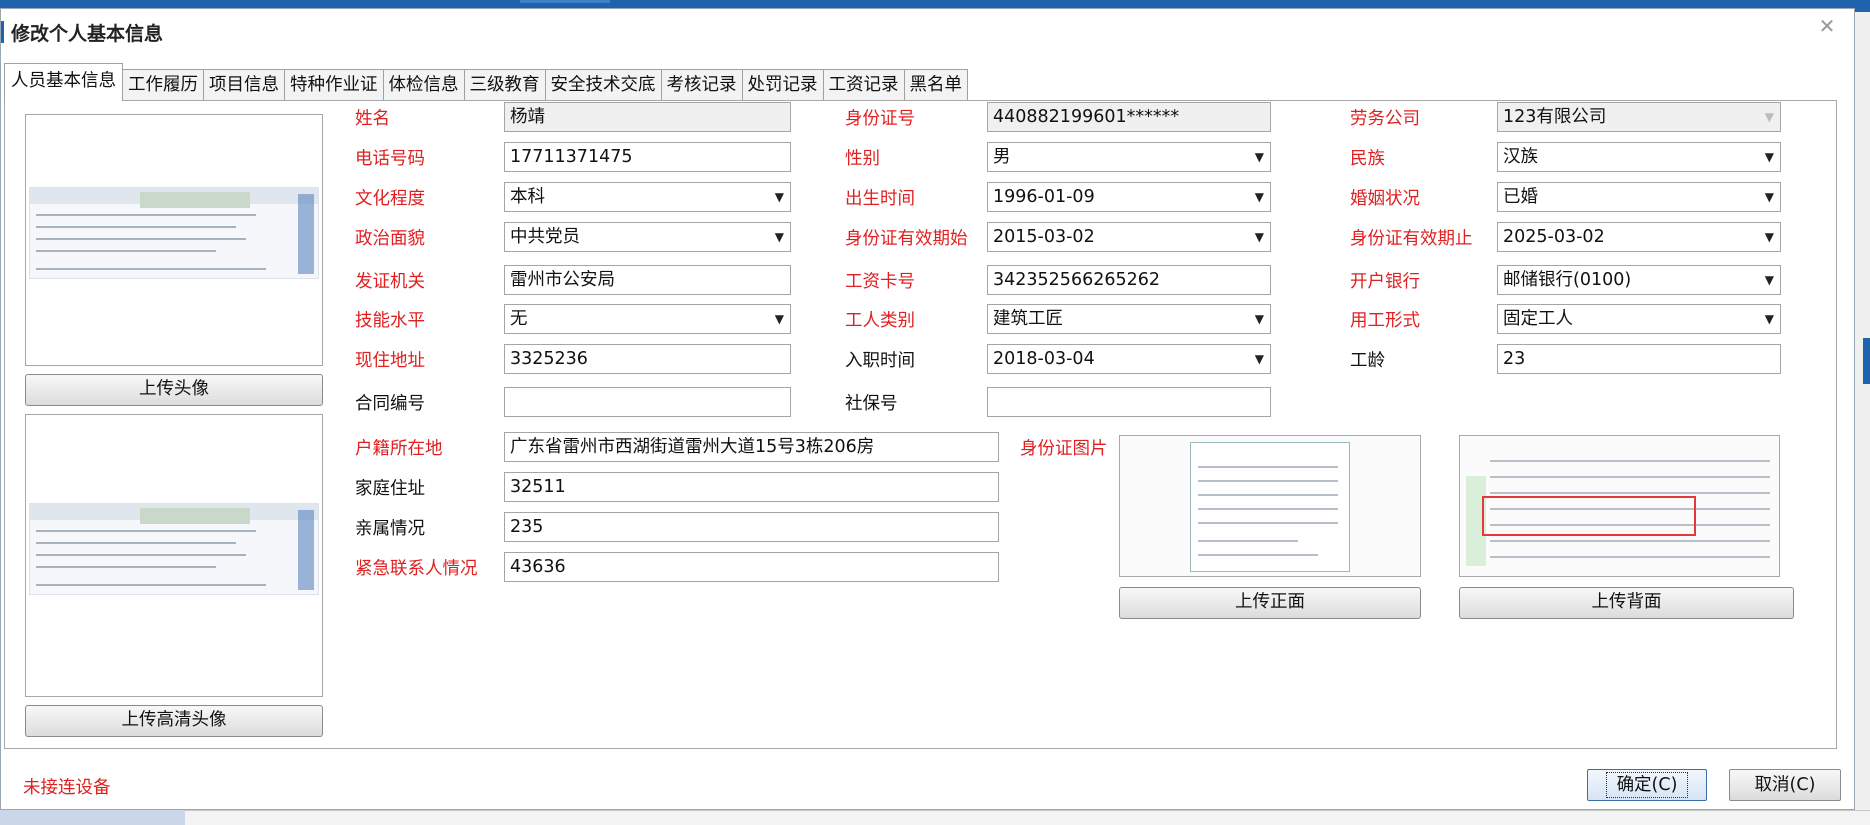 The height and width of the screenshot is (825, 1870). What do you see at coordinates (1554, 237) in the screenshot?
I see `id-valid-to-value: 2025-03-02` at bounding box center [1554, 237].